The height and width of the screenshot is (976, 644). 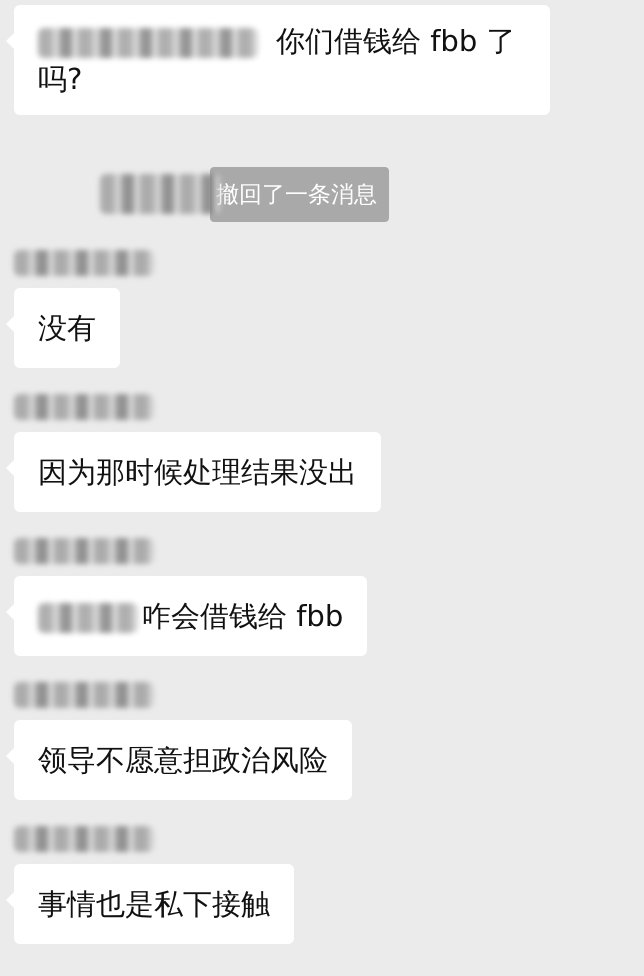 What do you see at coordinates (154, 904) in the screenshot?
I see `message-text: 事情也是私下接触` at bounding box center [154, 904].